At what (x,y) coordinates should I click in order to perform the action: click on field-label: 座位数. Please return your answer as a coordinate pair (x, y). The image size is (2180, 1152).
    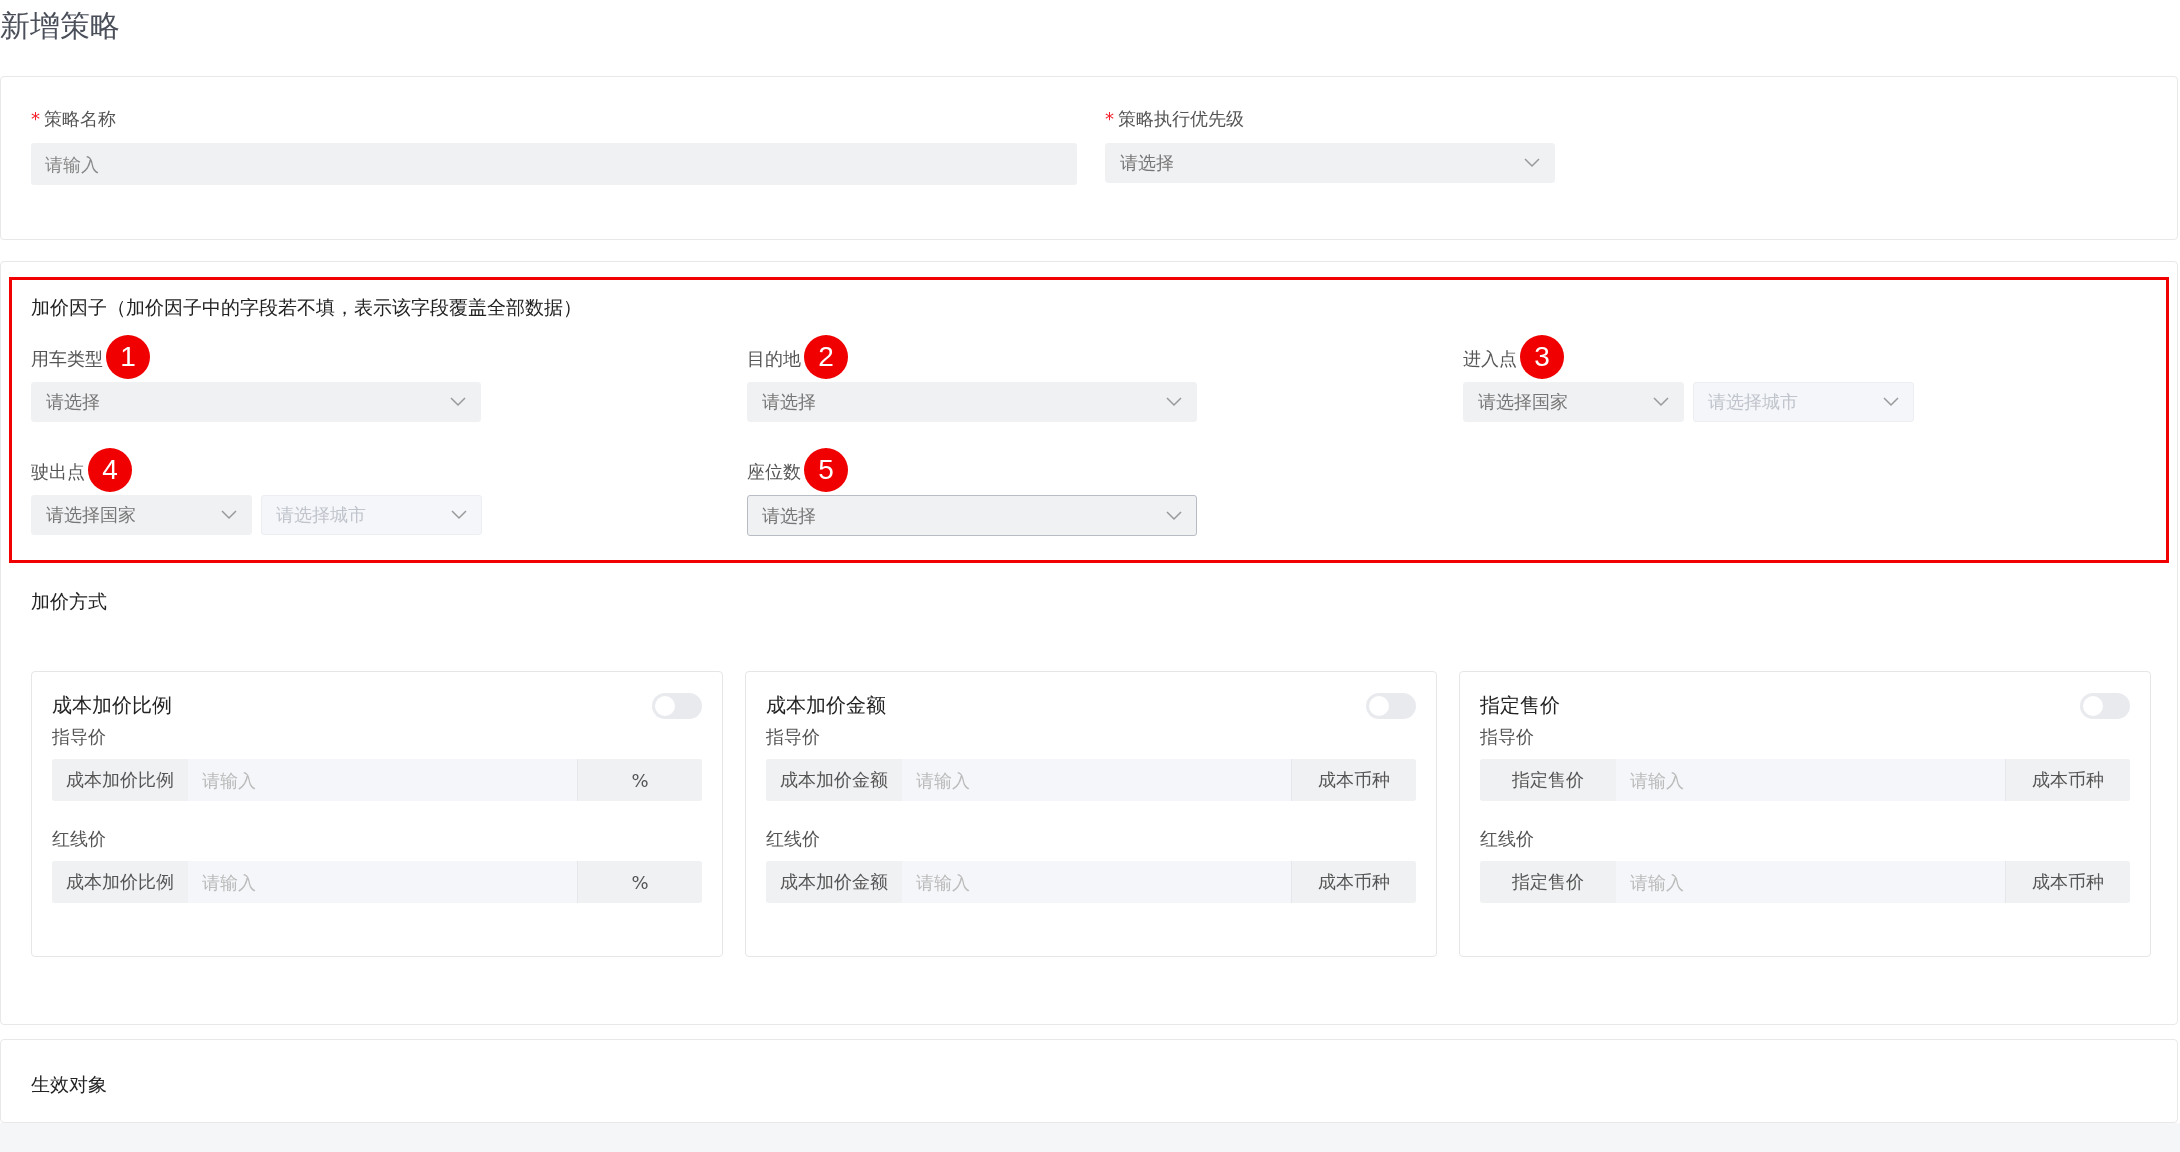
    Looking at the image, I should click on (774, 471).